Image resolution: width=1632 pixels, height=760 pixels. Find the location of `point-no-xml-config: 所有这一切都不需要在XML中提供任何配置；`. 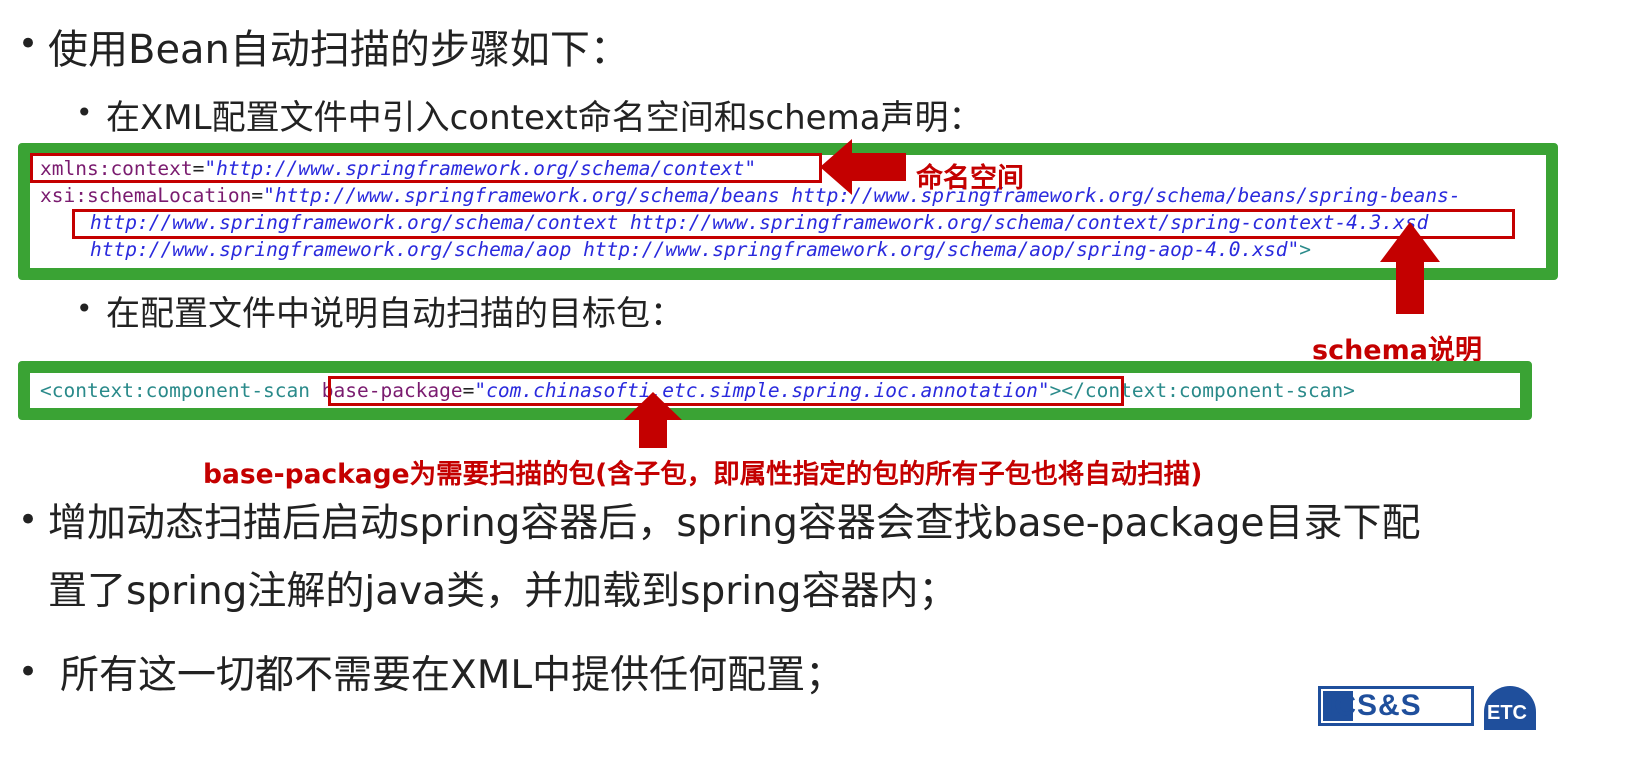

point-no-xml-config: 所有这一切都不需要在XML中提供任何配置； is located at coordinates (452, 675).